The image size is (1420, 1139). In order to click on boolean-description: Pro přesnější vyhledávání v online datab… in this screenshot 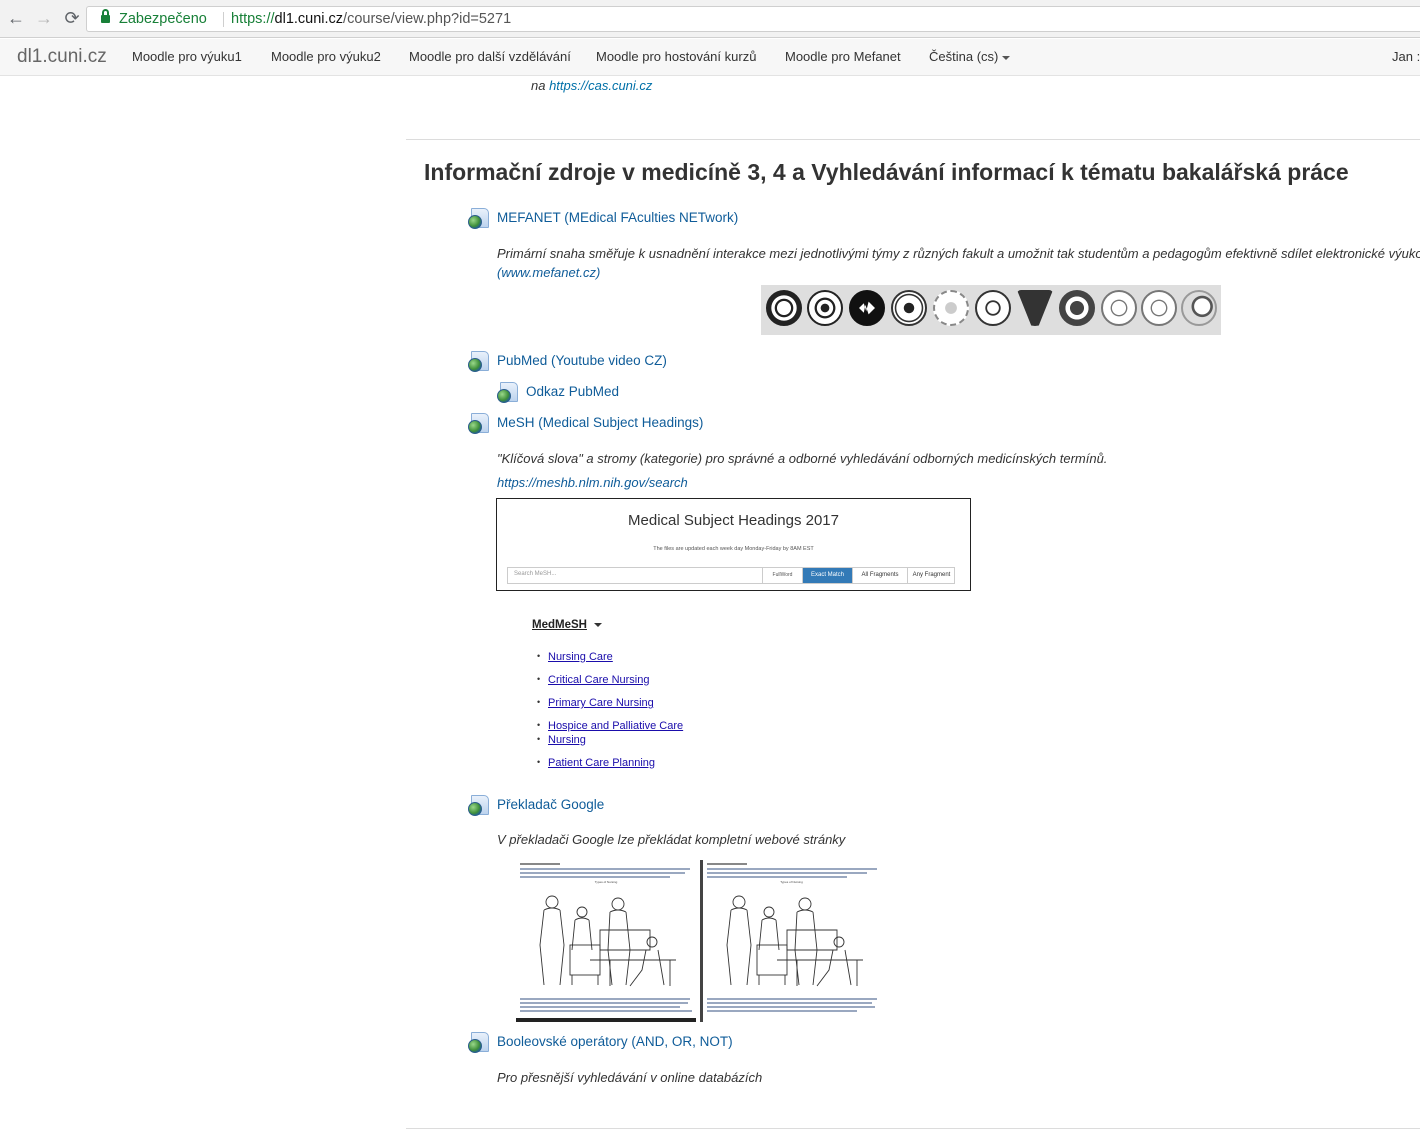, I will do `click(630, 1077)`.